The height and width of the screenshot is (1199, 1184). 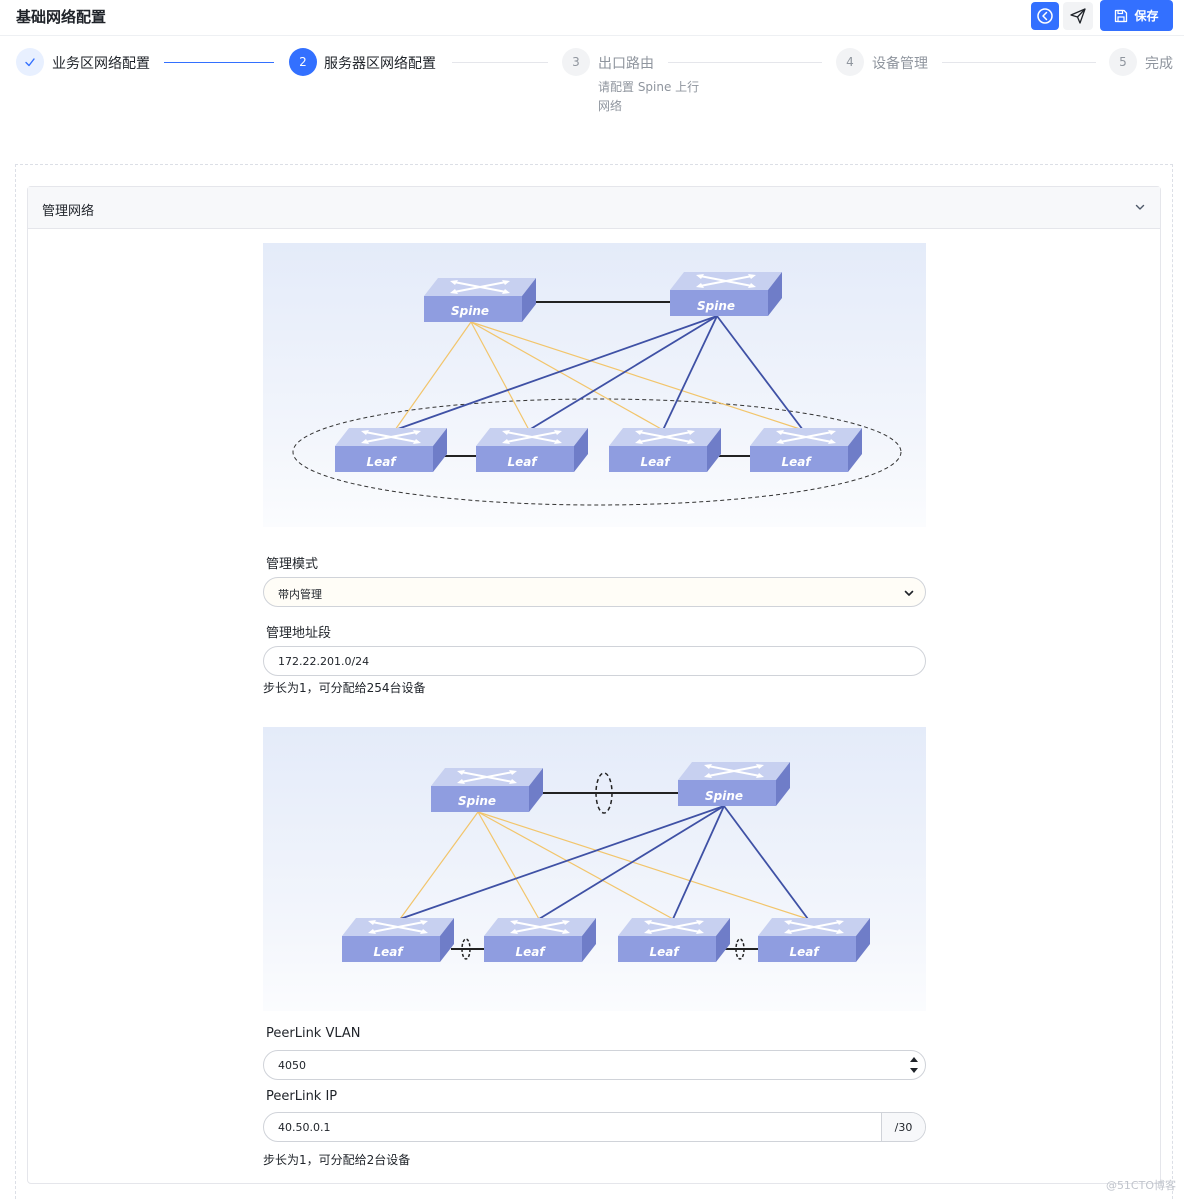 I want to click on step-3-label: 出口路由, so click(x=626, y=64).